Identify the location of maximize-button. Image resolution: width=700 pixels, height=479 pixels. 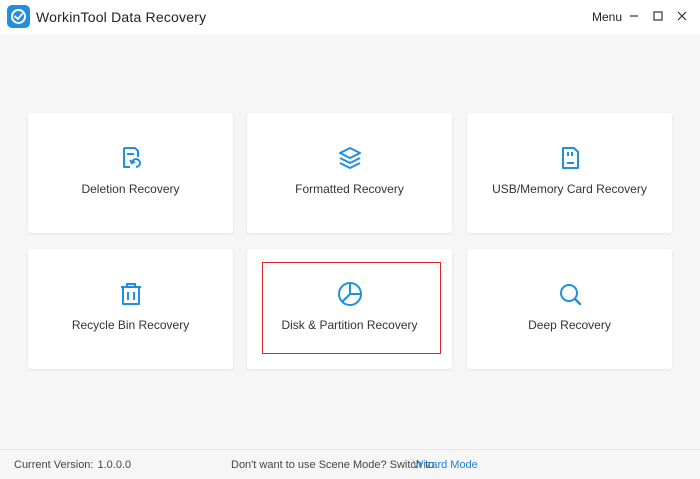
(658, 16).